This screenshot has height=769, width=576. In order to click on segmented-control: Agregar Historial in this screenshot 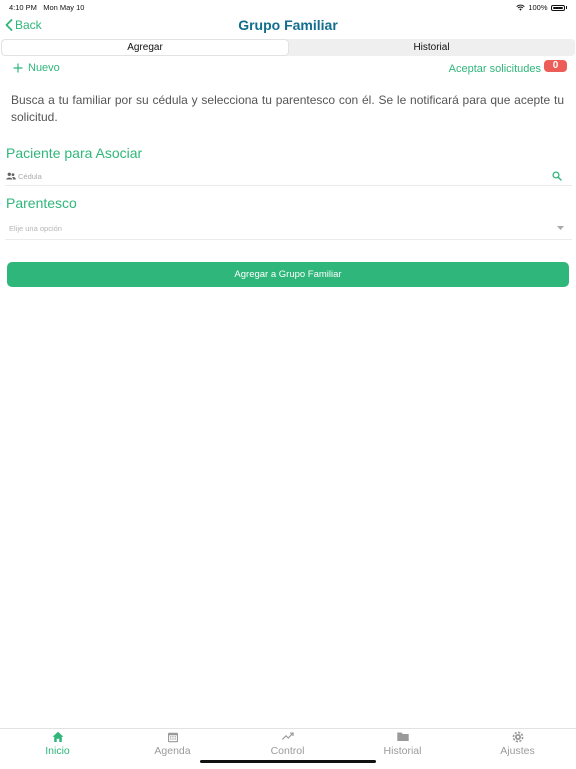, I will do `click(288, 47)`.